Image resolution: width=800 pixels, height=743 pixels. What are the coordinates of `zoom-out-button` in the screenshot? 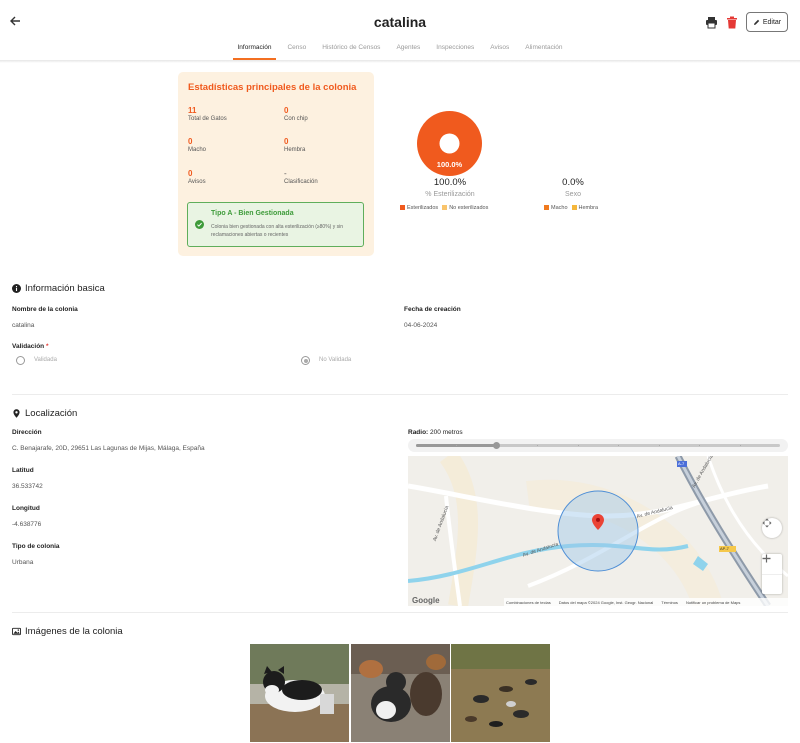 It's located at (772, 575).